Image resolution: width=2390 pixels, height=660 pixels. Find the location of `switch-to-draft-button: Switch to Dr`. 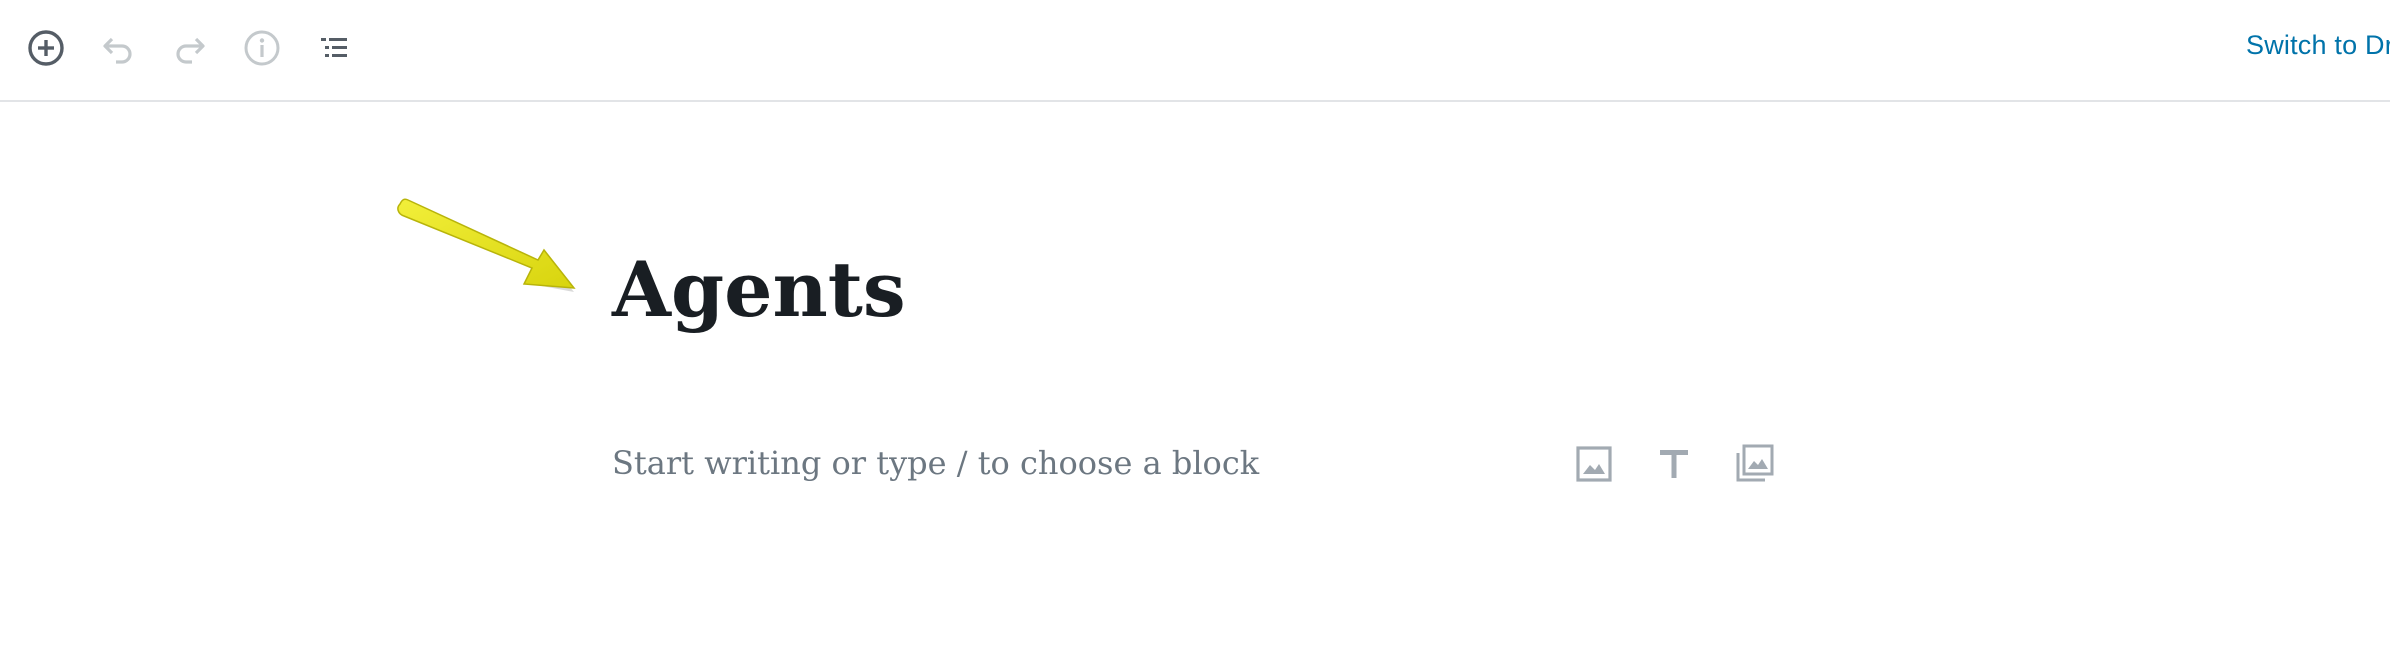

switch-to-draft-button: Switch to Dr is located at coordinates (2318, 45).